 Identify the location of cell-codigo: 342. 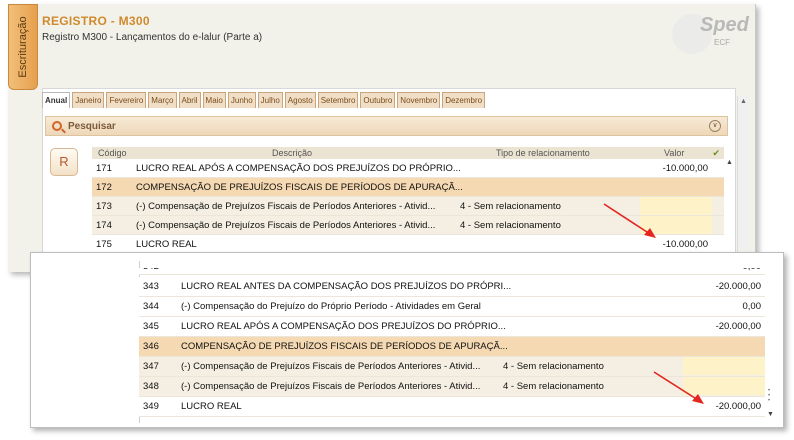
(151, 270).